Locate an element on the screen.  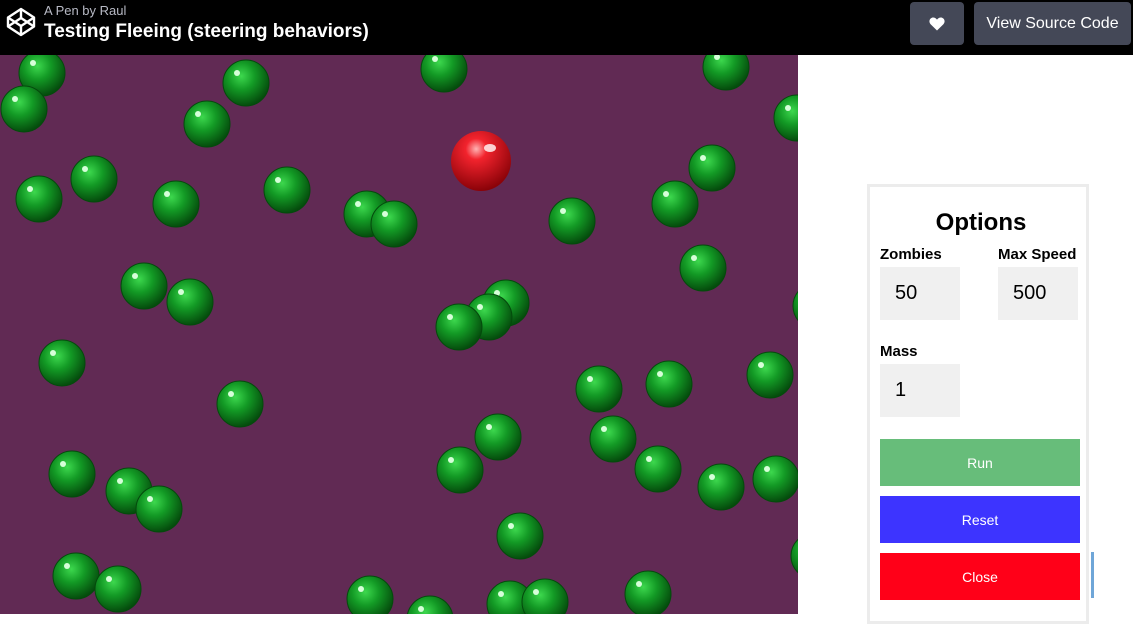
zombies-label: Zombies is located at coordinates (911, 254).